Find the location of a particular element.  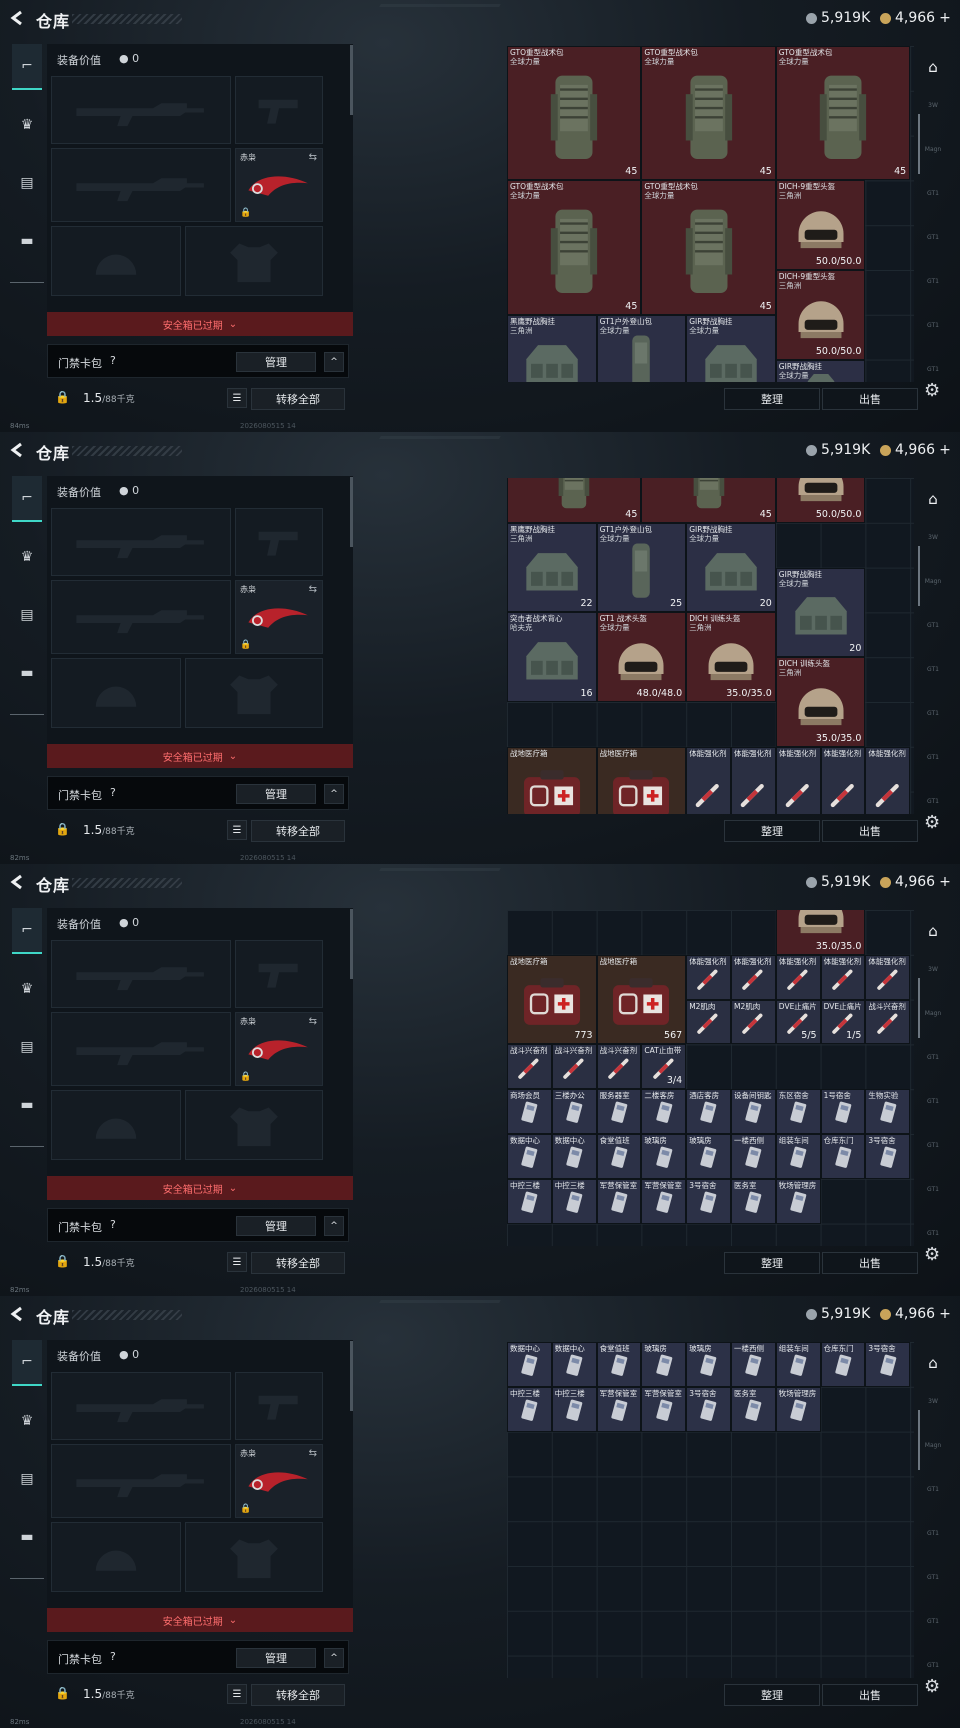

stash-item: GT1户外登山包 全球力量 25 is located at coordinates (641, 567).